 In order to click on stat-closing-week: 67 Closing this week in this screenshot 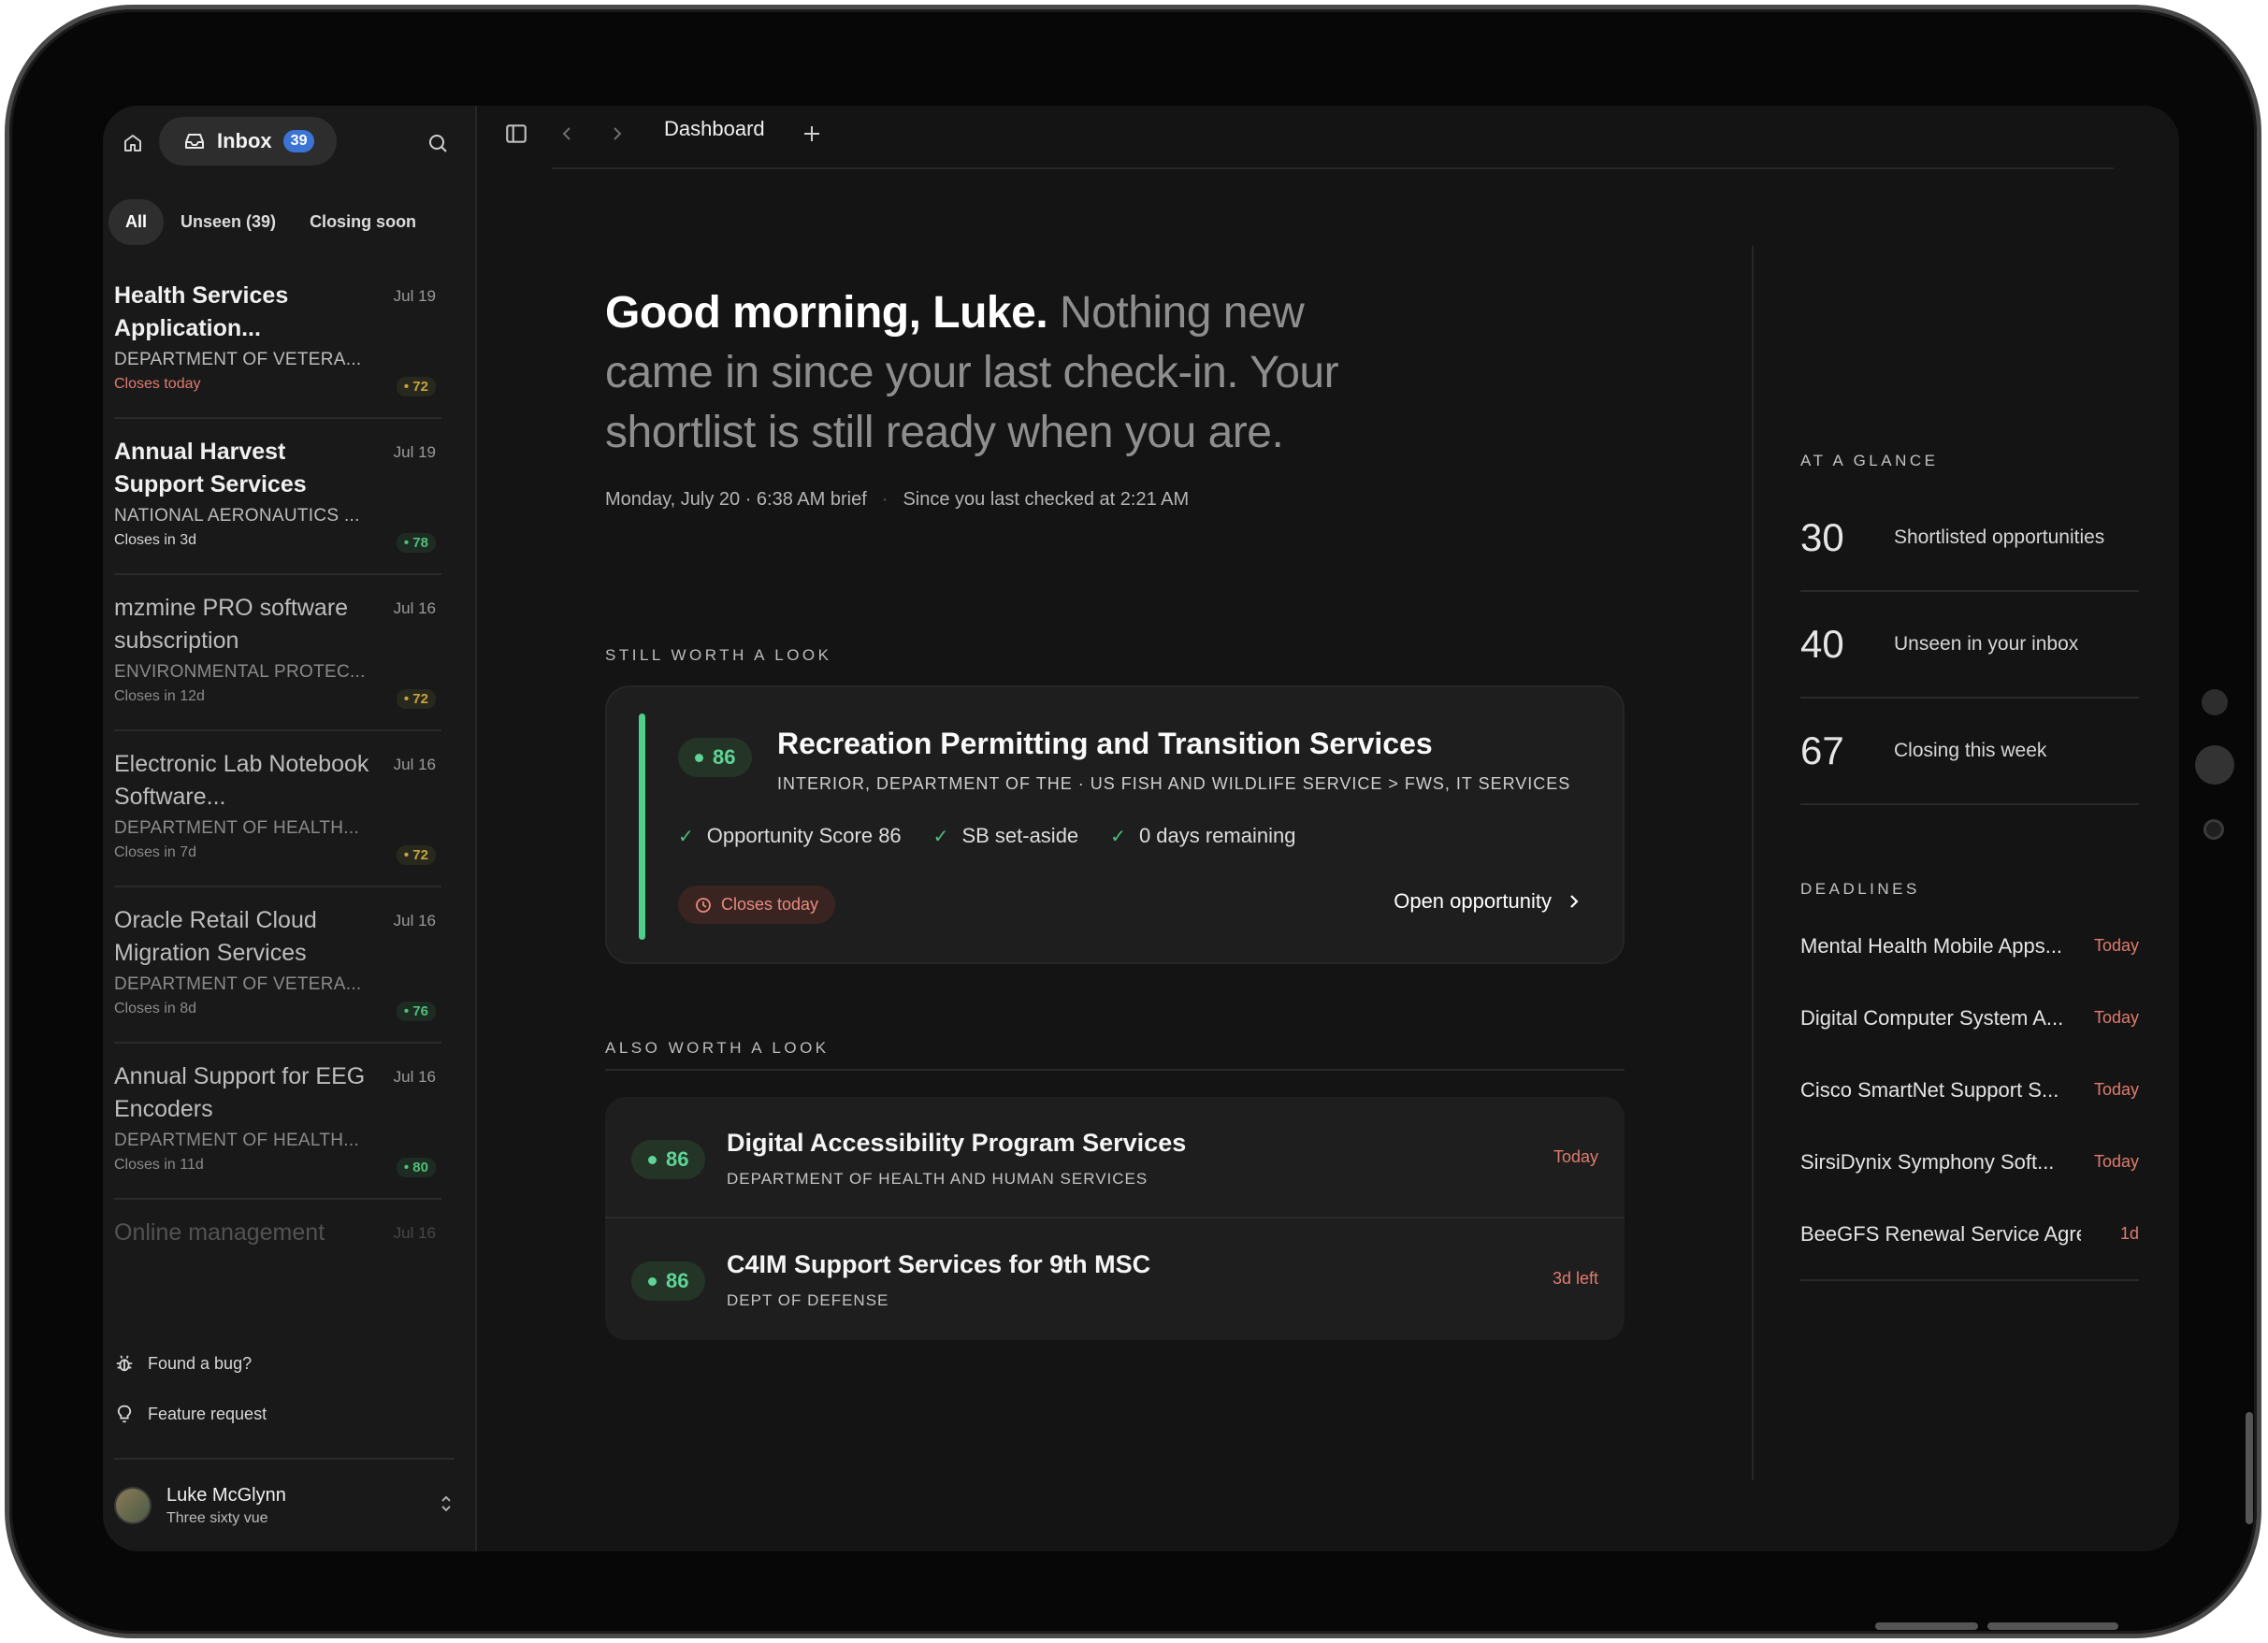, I will do `click(1969, 752)`.